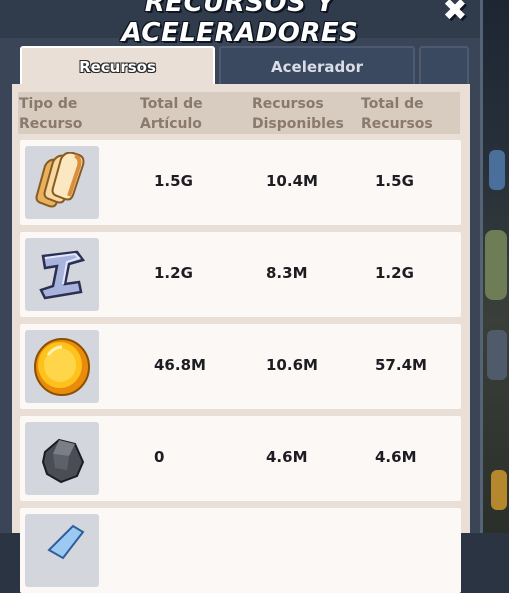 This screenshot has height=593, width=509. Describe the element at coordinates (292, 181) in the screenshot. I see `disponibles-value: 10.4M` at that location.